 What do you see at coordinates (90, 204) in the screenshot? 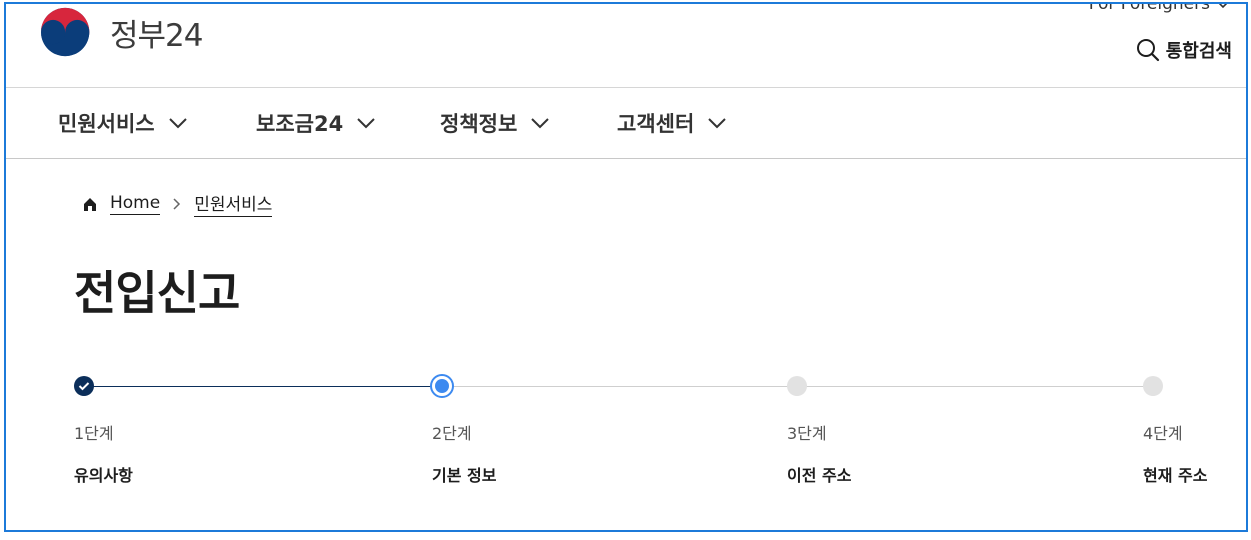
I see `home-icon` at bounding box center [90, 204].